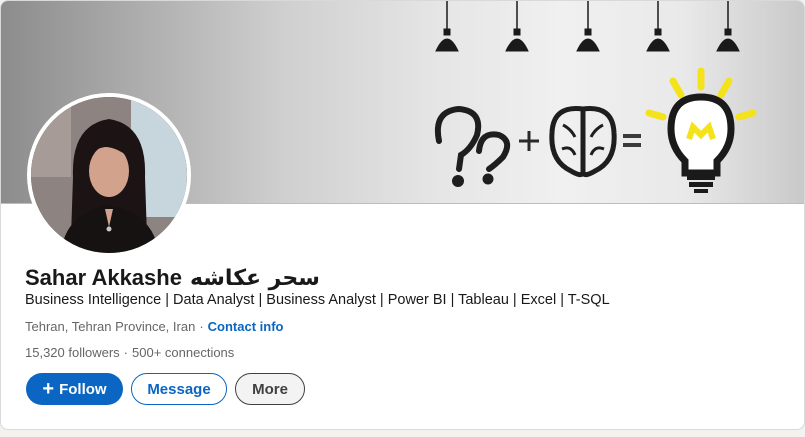 The height and width of the screenshot is (437, 805). I want to click on contact-info-link: Contact info, so click(246, 326).